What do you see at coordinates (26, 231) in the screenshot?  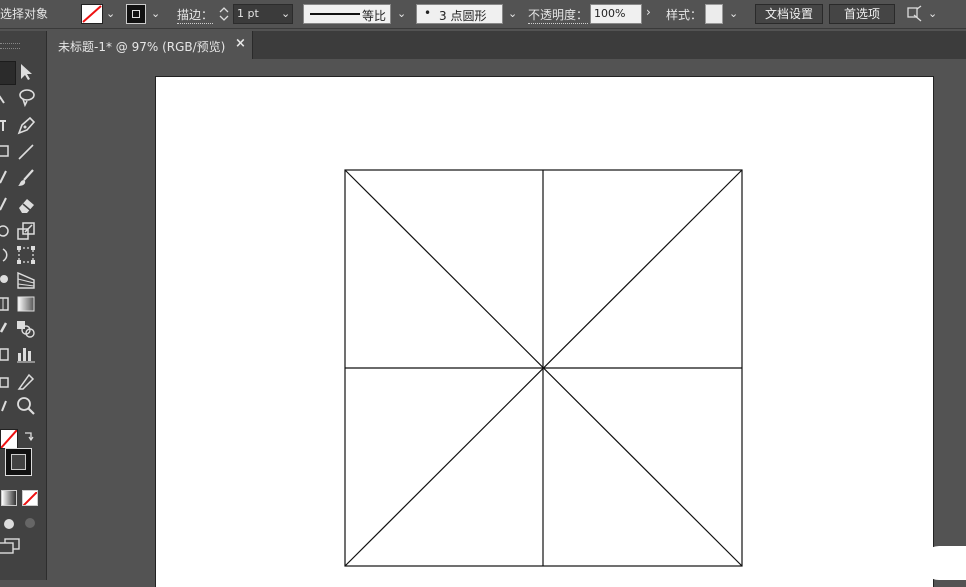 I see `scale-tool-icon` at bounding box center [26, 231].